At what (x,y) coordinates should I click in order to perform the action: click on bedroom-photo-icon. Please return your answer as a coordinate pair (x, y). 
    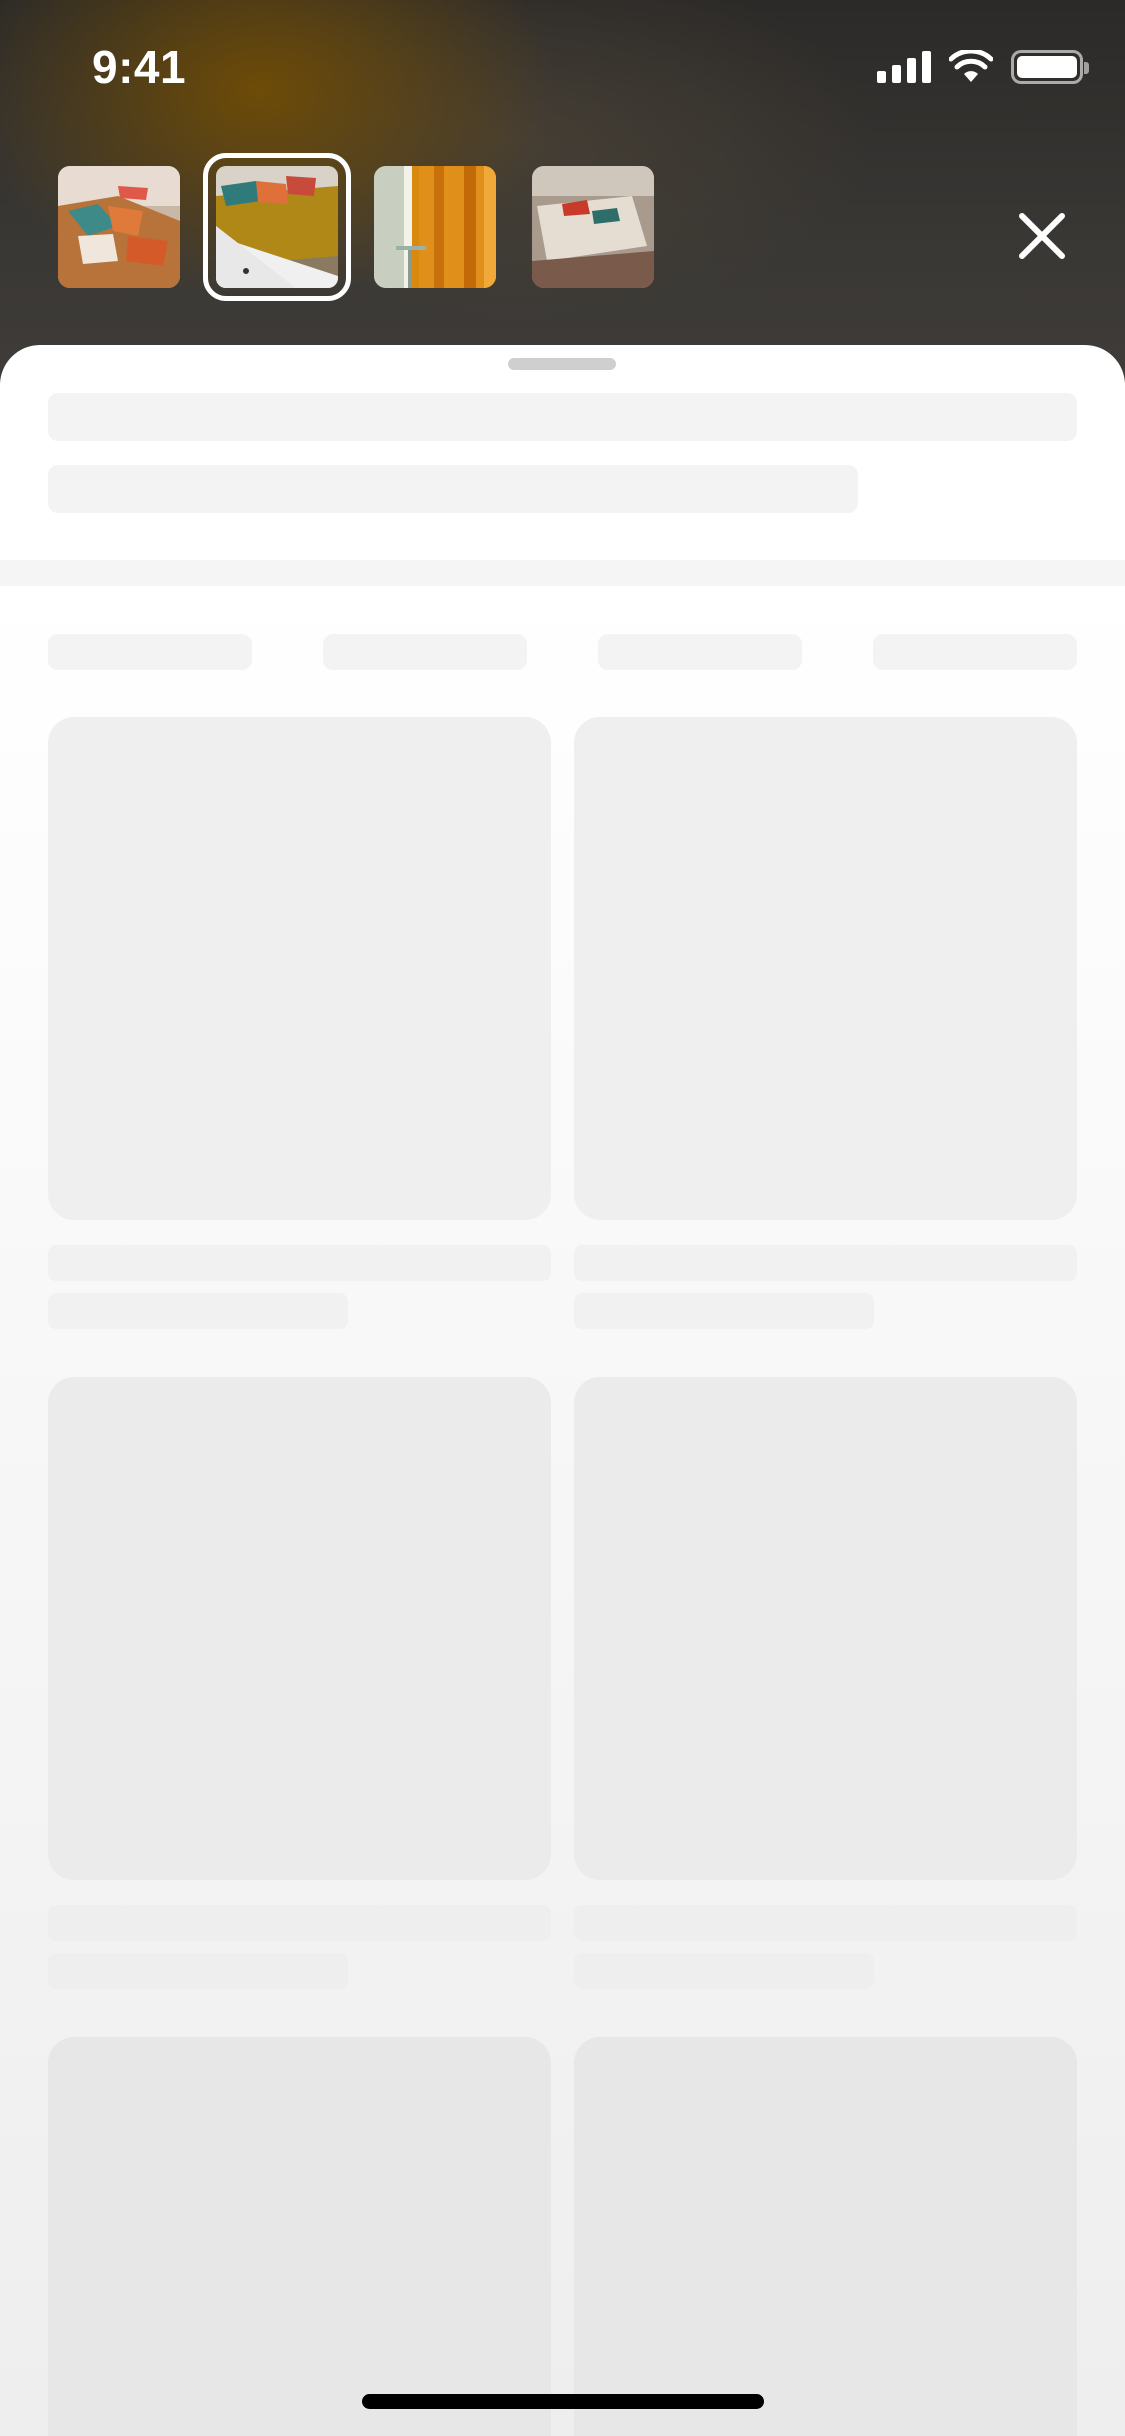
    Looking at the image, I should click on (119, 227).